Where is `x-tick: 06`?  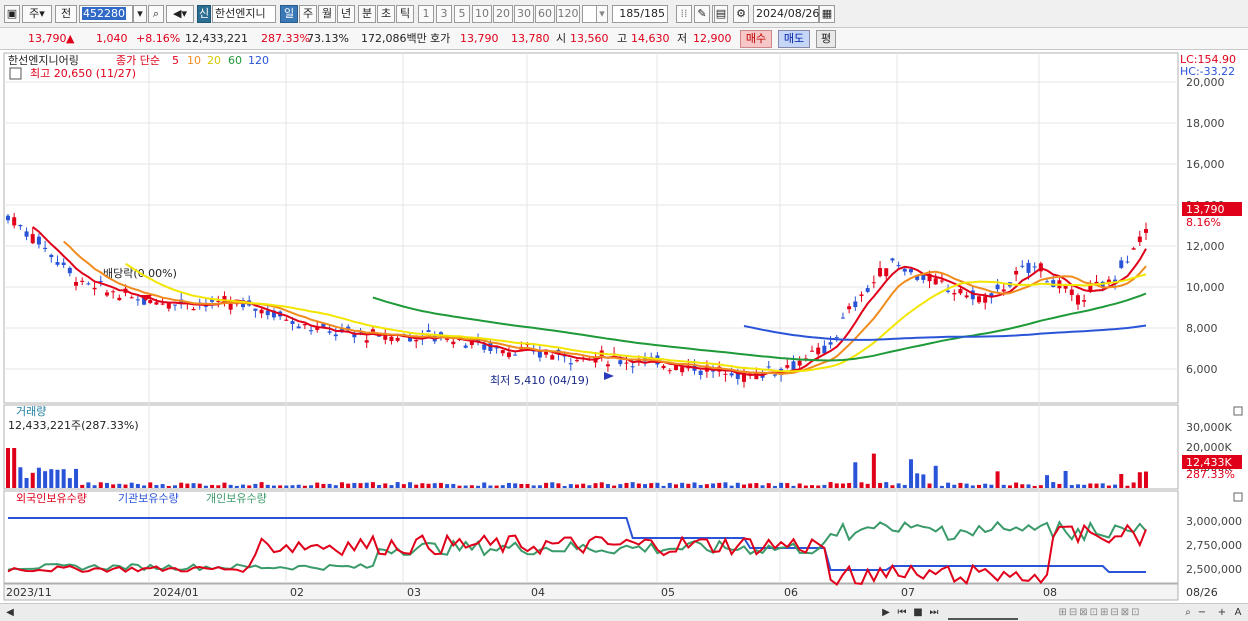
x-tick: 06 is located at coordinates (791, 592).